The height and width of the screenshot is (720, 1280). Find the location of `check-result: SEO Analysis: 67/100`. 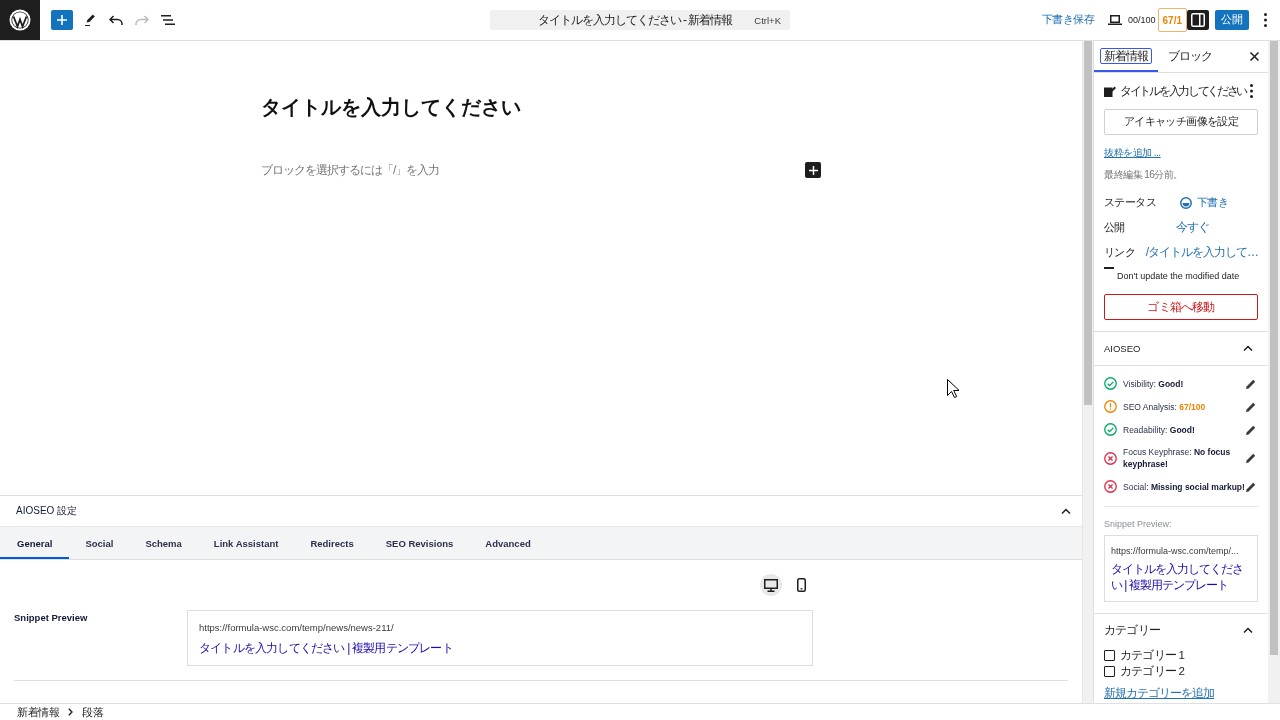

check-result: SEO Analysis: 67/100 is located at coordinates (1165, 406).